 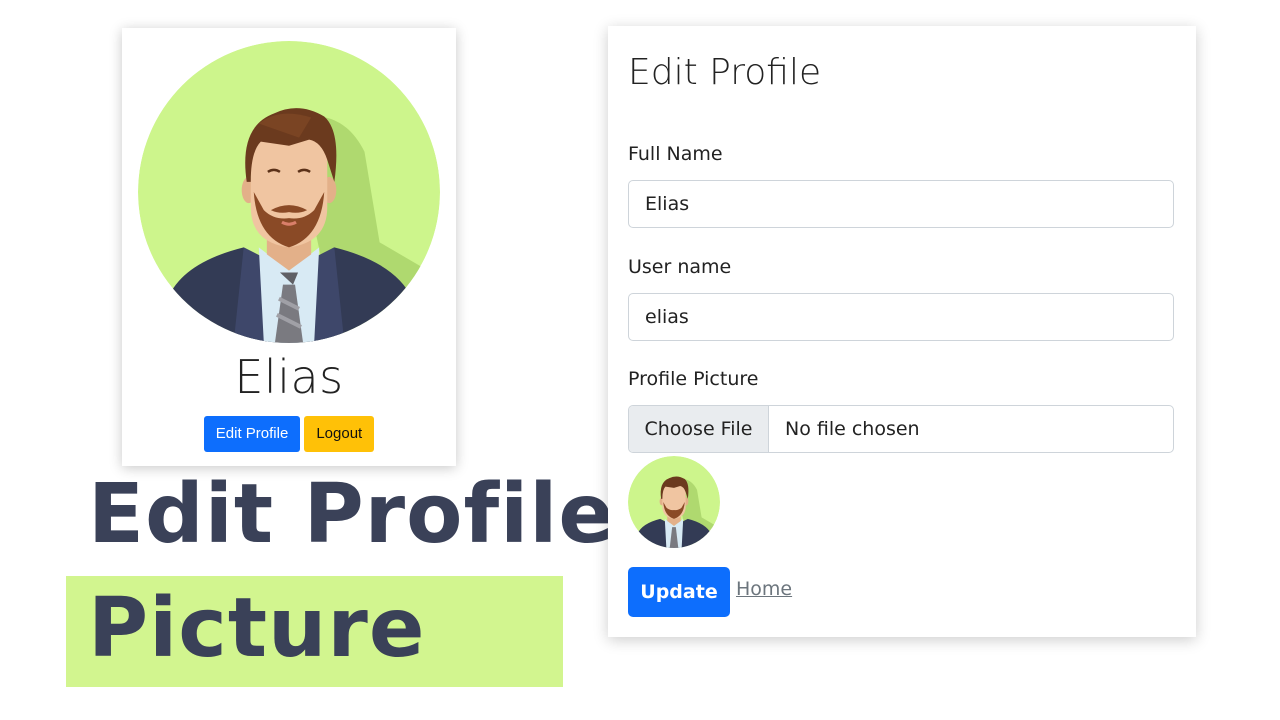 What do you see at coordinates (289, 192) in the screenshot?
I see `avatar-image` at bounding box center [289, 192].